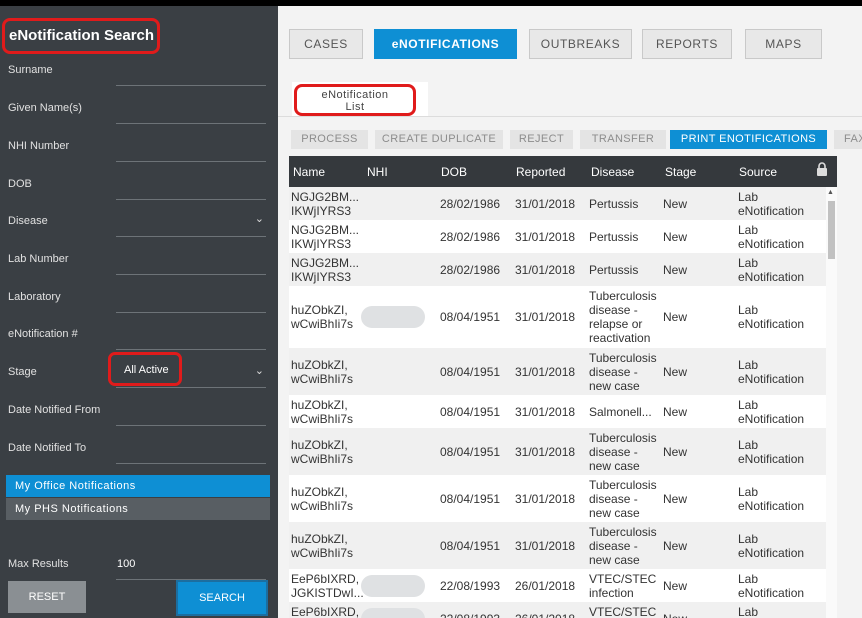 This screenshot has height=618, width=862. What do you see at coordinates (222, 598) in the screenshot?
I see `search-button: SEARCH` at bounding box center [222, 598].